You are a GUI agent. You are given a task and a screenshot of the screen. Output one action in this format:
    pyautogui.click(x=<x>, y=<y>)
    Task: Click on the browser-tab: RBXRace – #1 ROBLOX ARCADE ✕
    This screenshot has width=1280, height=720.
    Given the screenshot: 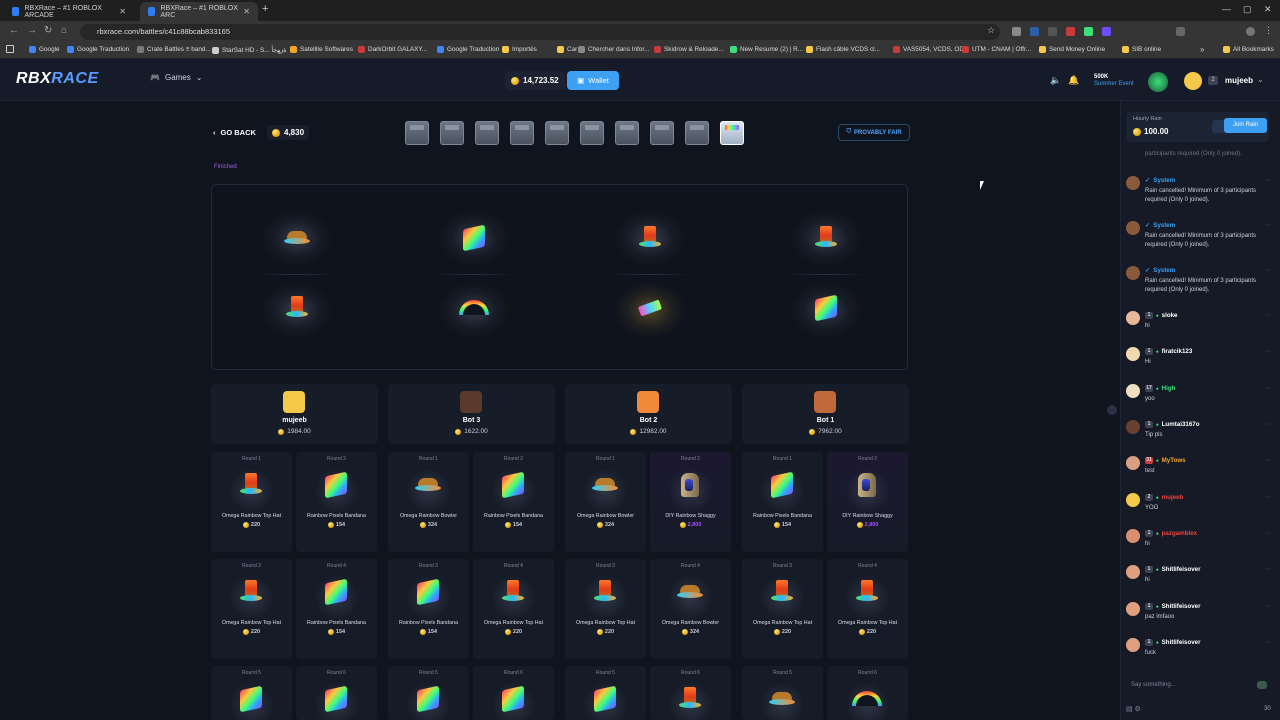 What is the action you would take?
    pyautogui.click(x=69, y=11)
    